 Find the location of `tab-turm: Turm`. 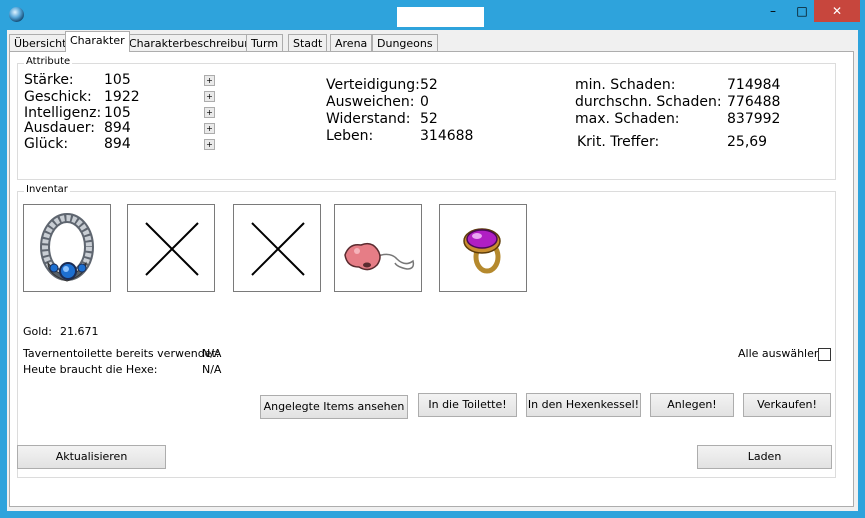

tab-turm: Turm is located at coordinates (265, 42).